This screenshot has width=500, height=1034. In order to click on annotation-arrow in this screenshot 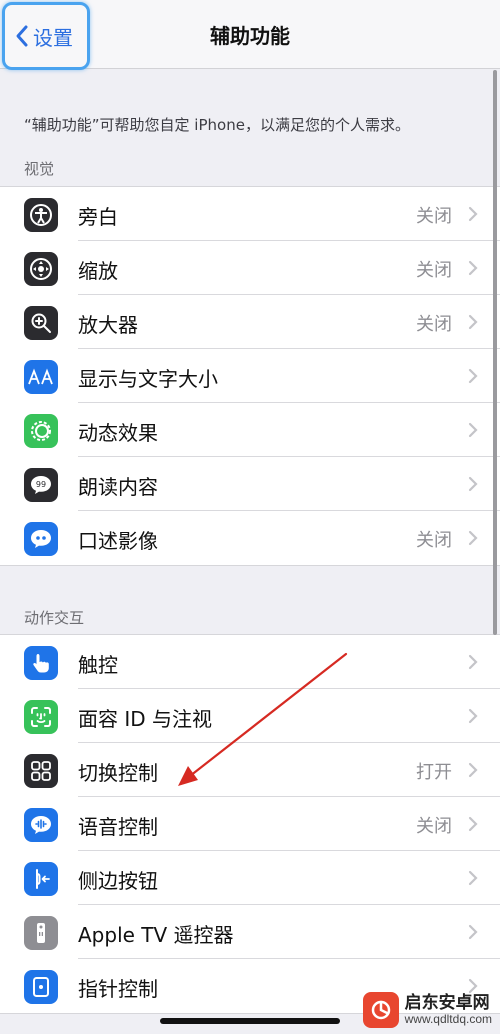, I will do `click(263, 719)`.